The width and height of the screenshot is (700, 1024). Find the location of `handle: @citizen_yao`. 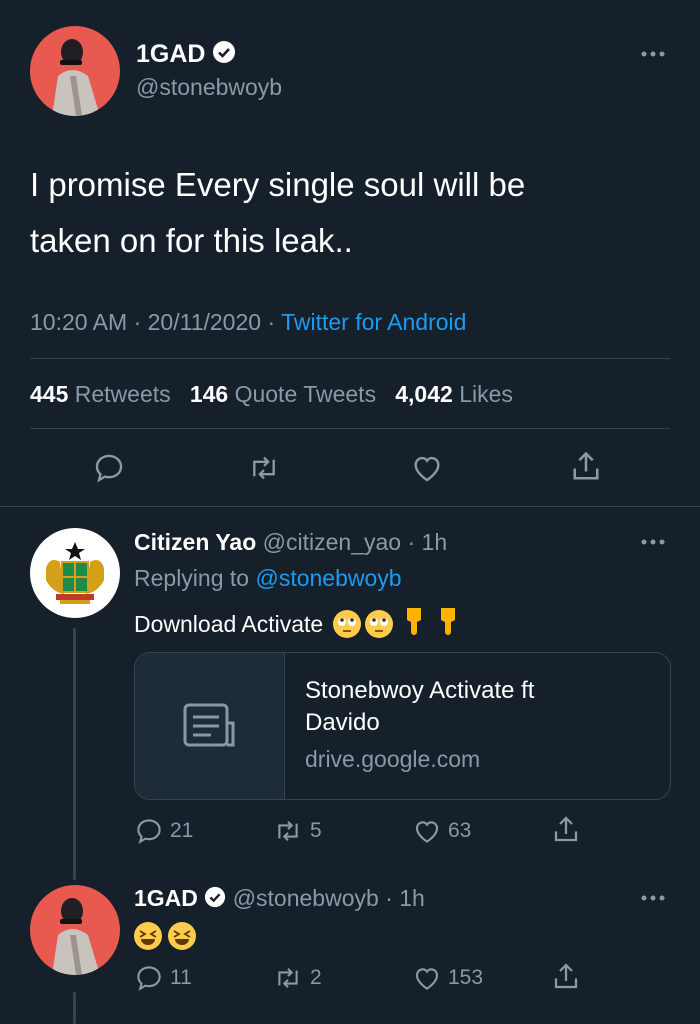

handle: @citizen_yao is located at coordinates (332, 542).